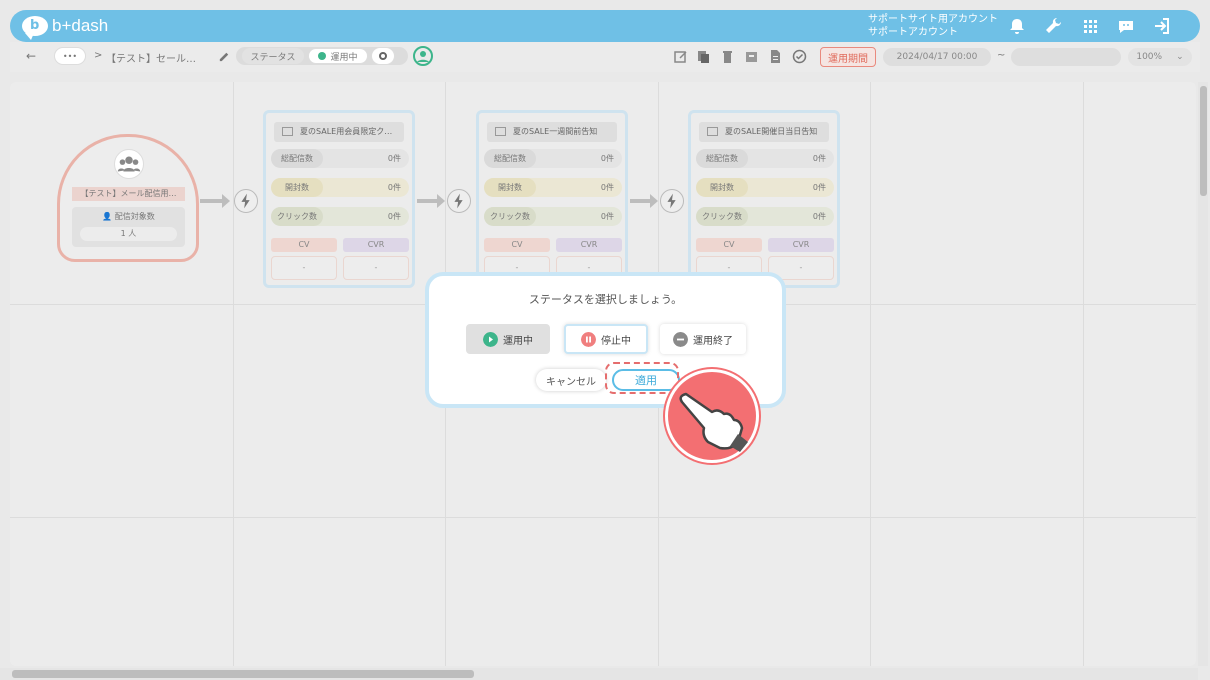  Describe the element at coordinates (304, 268) in the screenshot. I see `cv-value: -` at that location.